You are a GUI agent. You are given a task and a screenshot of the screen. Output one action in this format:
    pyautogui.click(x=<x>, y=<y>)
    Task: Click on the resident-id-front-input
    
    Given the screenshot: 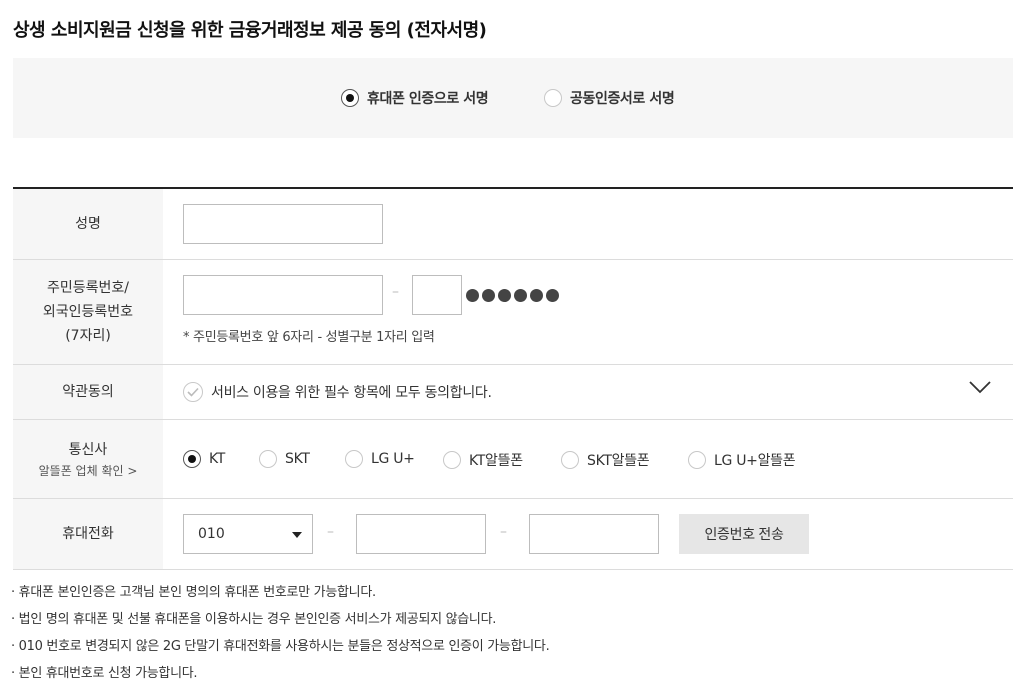 What is the action you would take?
    pyautogui.click(x=283, y=295)
    